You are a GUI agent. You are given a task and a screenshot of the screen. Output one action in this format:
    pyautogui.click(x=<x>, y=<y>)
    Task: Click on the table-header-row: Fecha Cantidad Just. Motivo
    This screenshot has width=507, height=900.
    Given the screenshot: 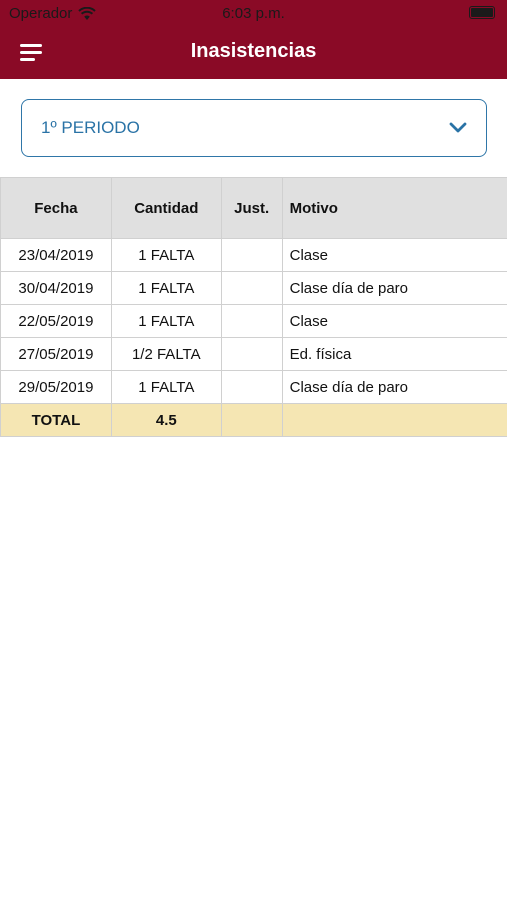 What is the action you would take?
    pyautogui.click(x=253, y=208)
    